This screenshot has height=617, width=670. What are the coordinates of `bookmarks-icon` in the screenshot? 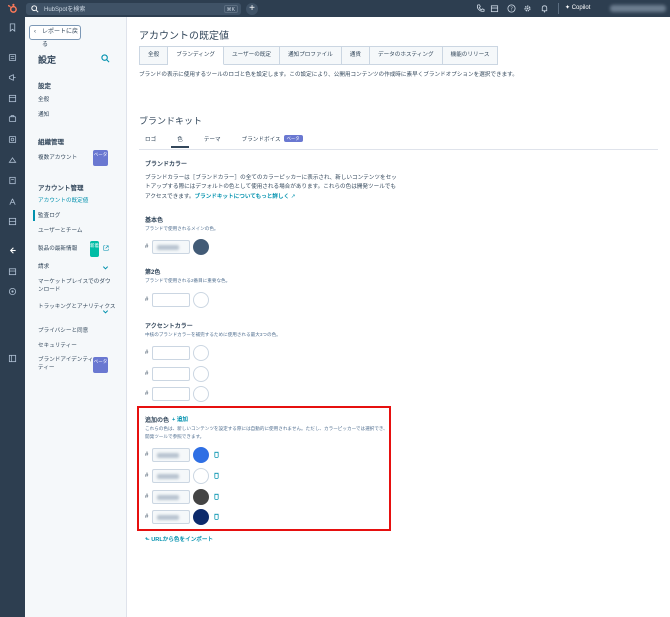 It's located at (12, 27).